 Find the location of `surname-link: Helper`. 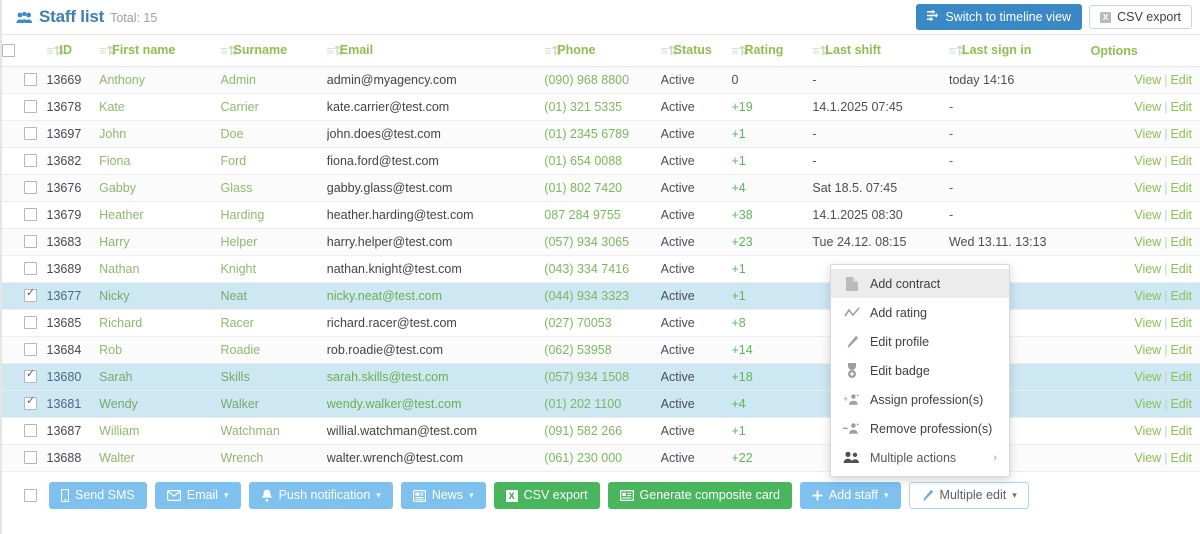

surname-link: Helper is located at coordinates (239, 242).